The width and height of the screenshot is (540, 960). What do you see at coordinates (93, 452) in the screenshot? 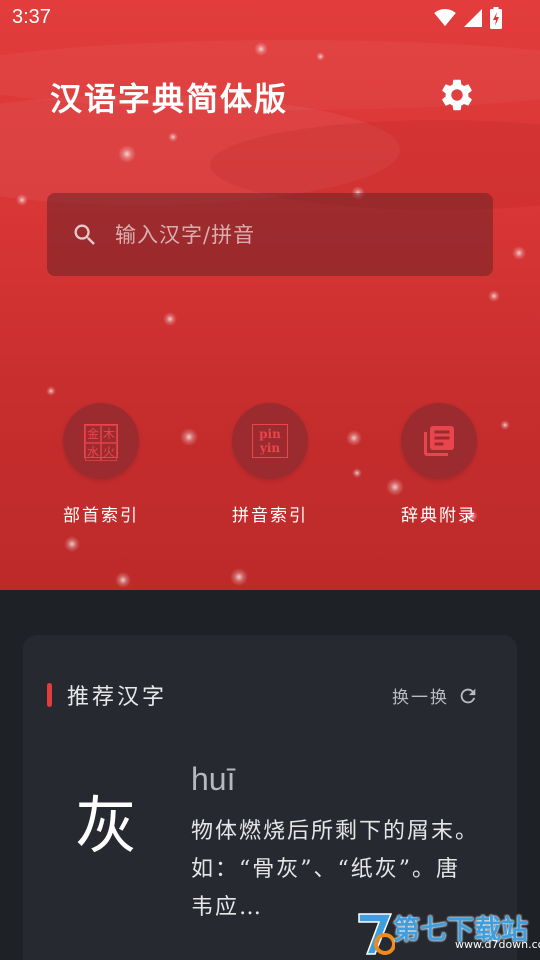
I see `radical-grid-char: 水` at bounding box center [93, 452].